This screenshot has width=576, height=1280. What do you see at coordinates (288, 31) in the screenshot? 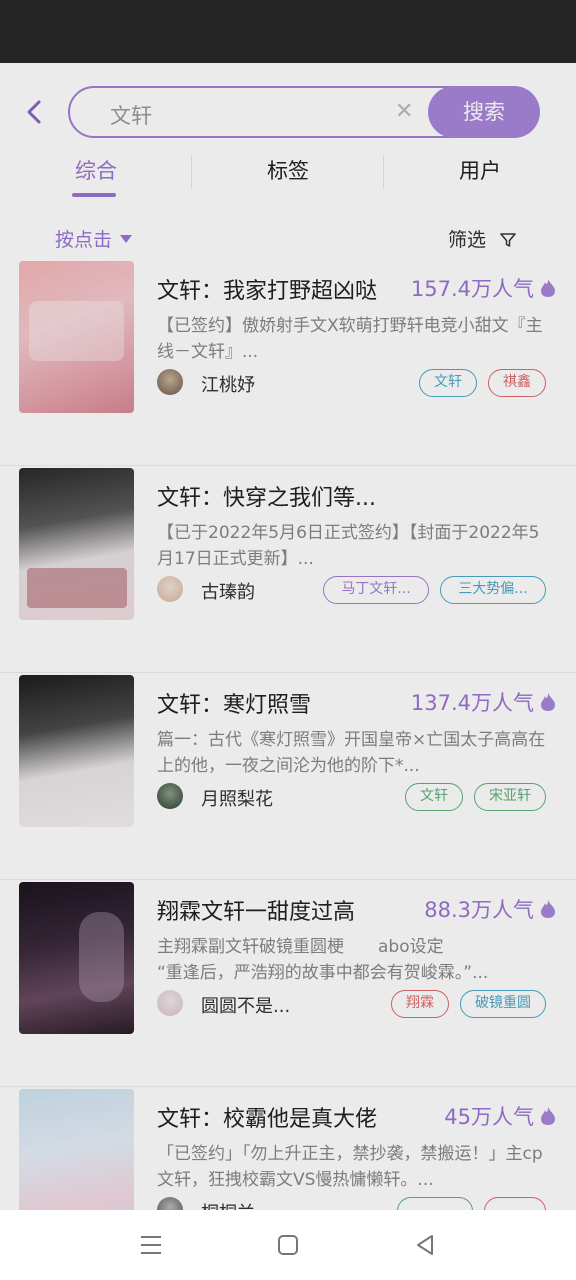
I see `status-bar` at bounding box center [288, 31].